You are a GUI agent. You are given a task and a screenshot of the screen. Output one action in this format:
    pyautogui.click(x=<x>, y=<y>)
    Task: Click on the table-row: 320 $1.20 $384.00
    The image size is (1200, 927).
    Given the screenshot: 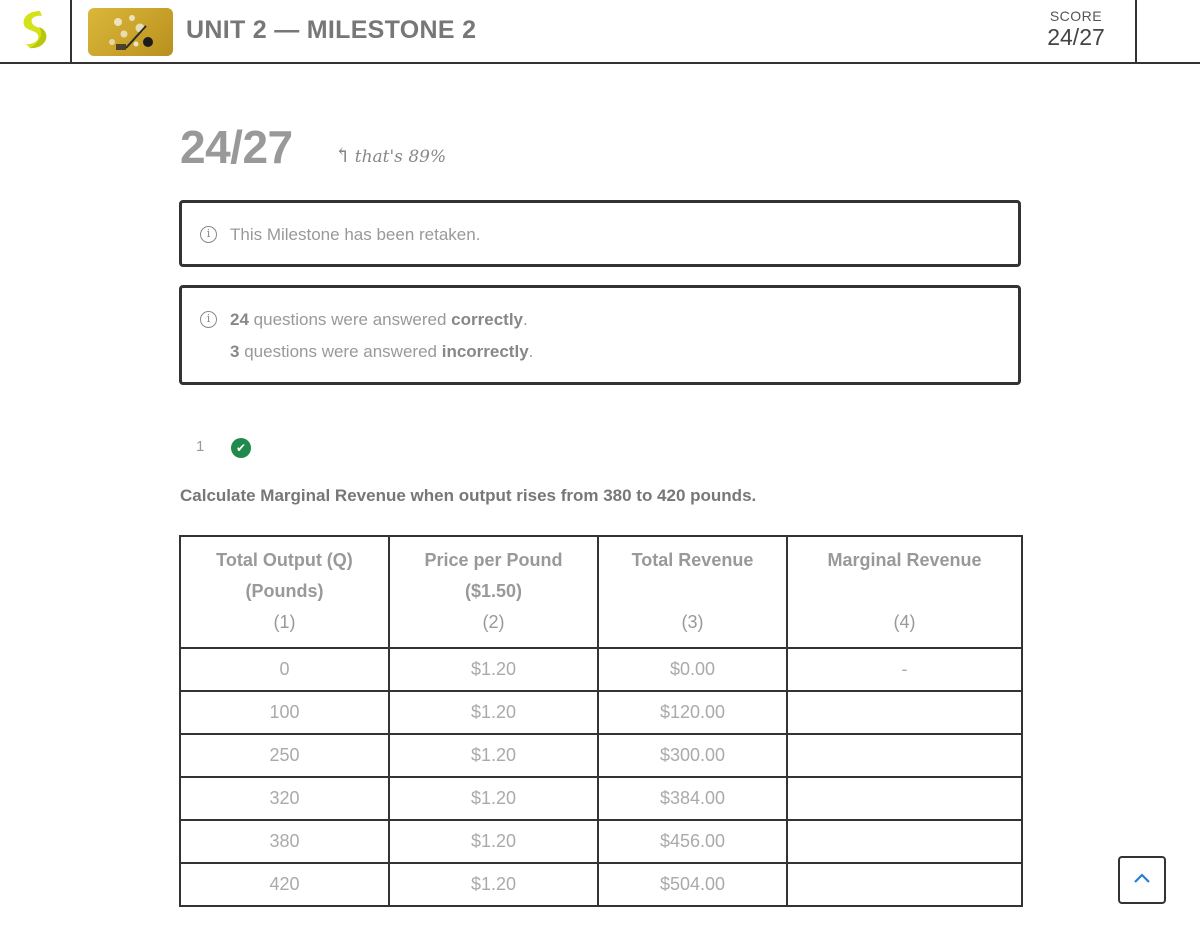 What is the action you would take?
    pyautogui.click(x=601, y=798)
    